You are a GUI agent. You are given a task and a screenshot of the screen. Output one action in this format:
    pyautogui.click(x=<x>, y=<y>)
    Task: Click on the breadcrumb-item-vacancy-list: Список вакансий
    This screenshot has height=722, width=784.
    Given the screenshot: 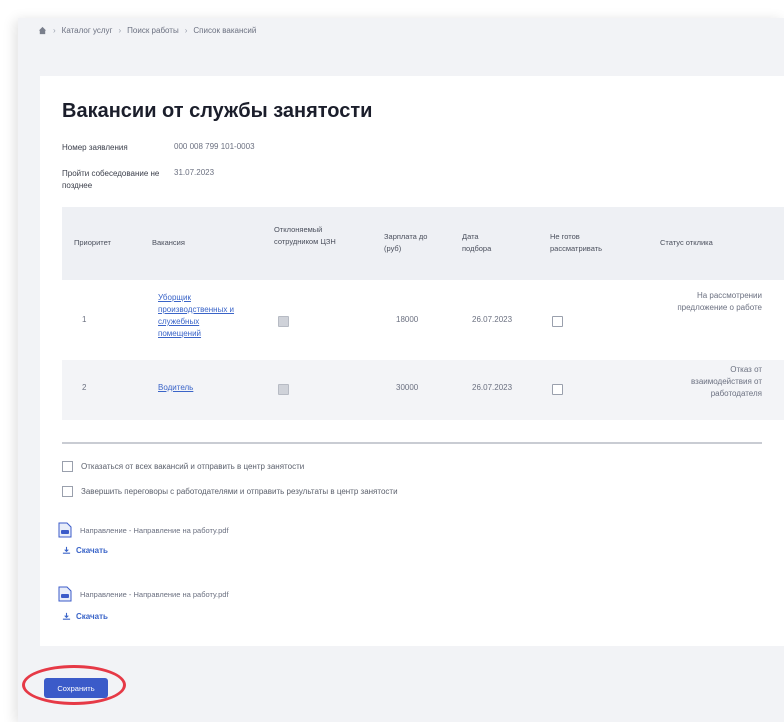 What is the action you would take?
    pyautogui.click(x=225, y=30)
    